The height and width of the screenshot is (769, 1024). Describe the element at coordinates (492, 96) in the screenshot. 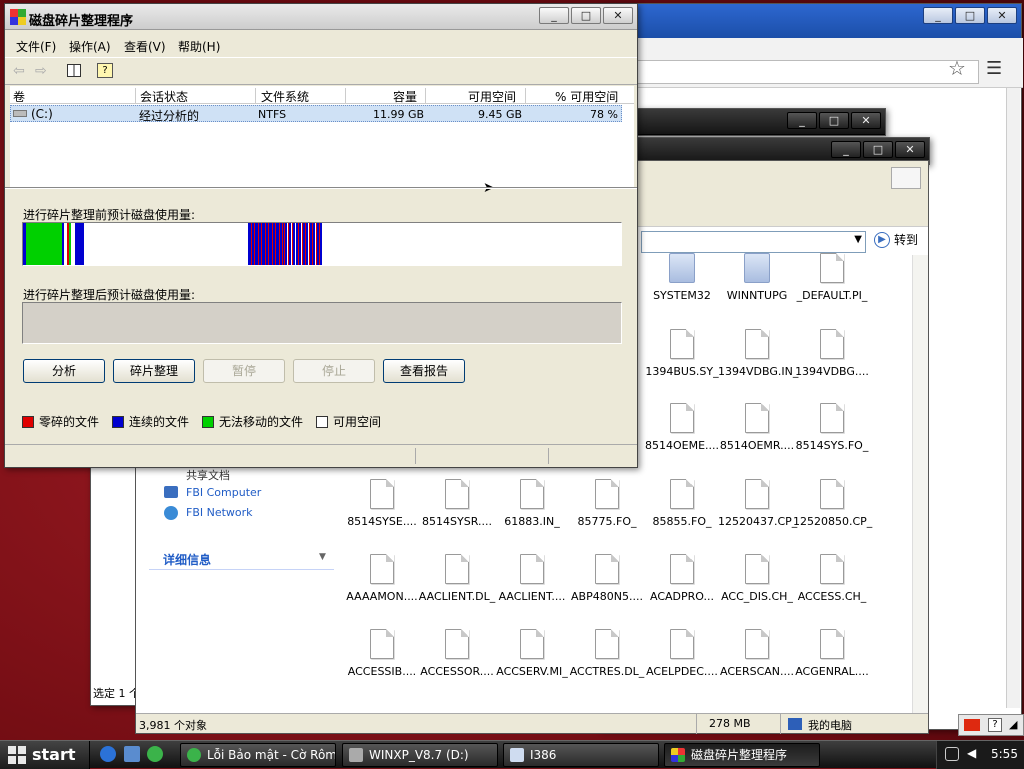

I see `column-free-space: 可用空间` at that location.